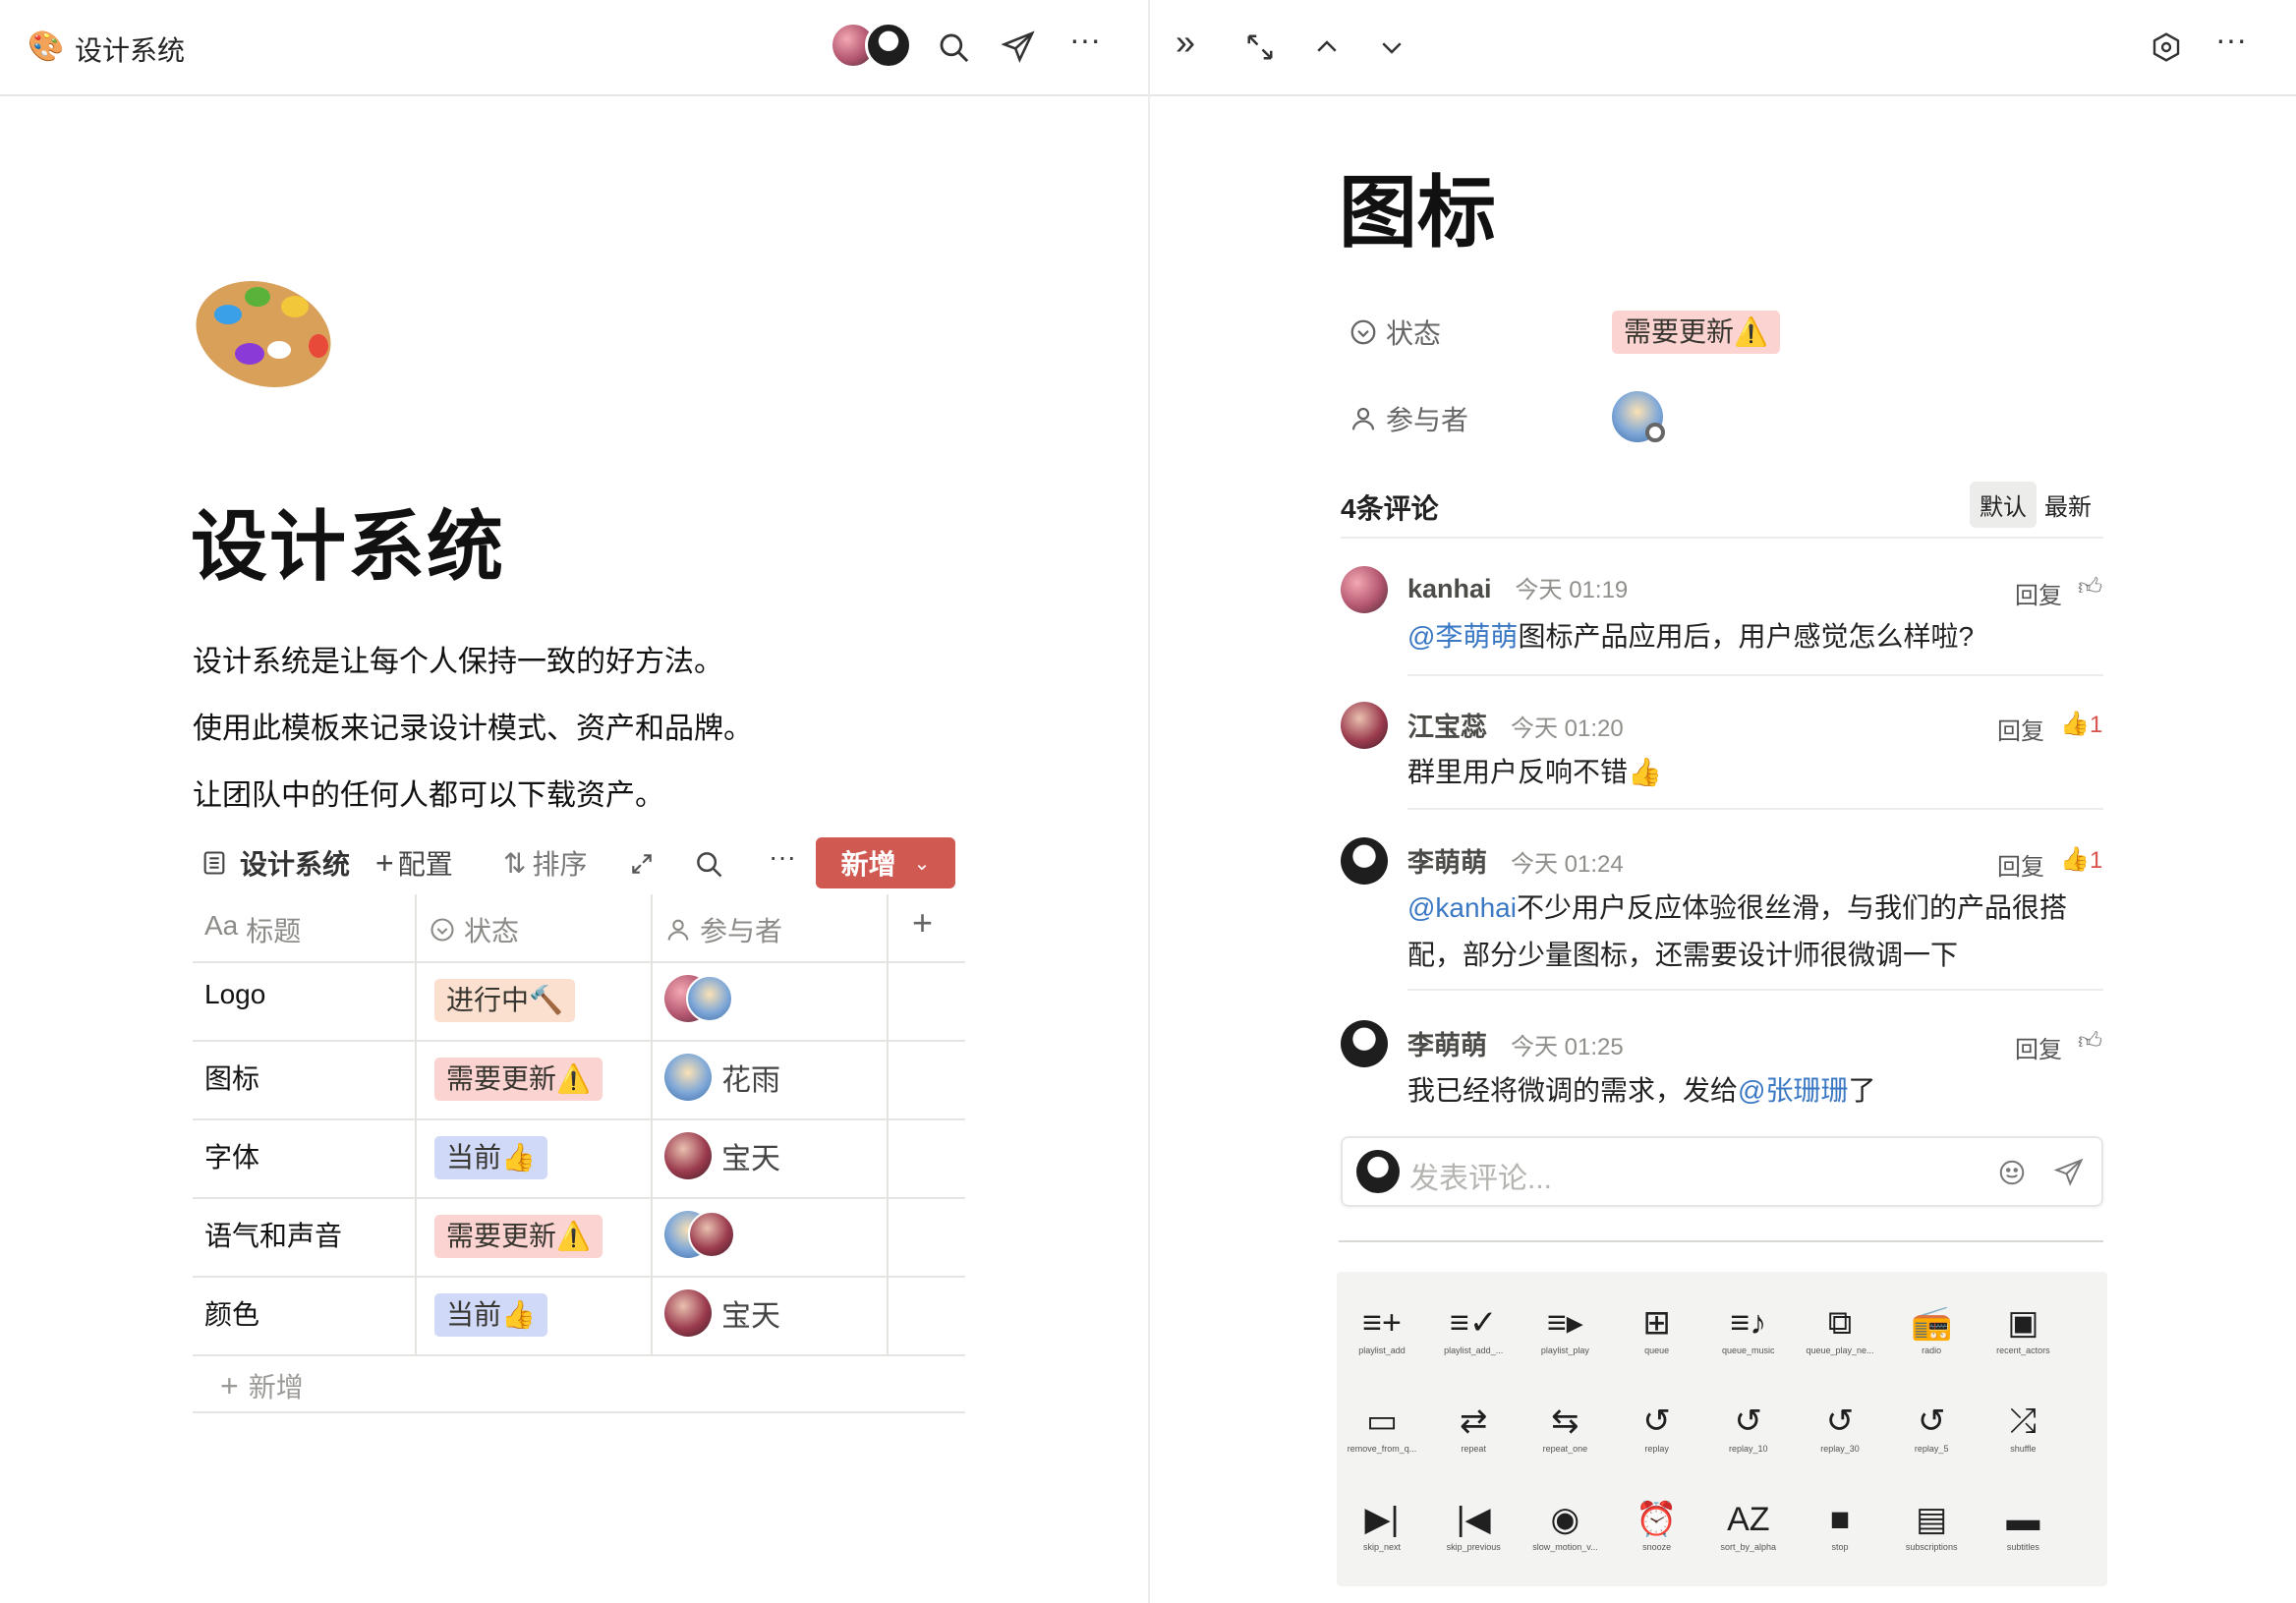 The image size is (2296, 1603). Describe the element at coordinates (235, 994) in the screenshot. I see `row-title: Logo` at that location.